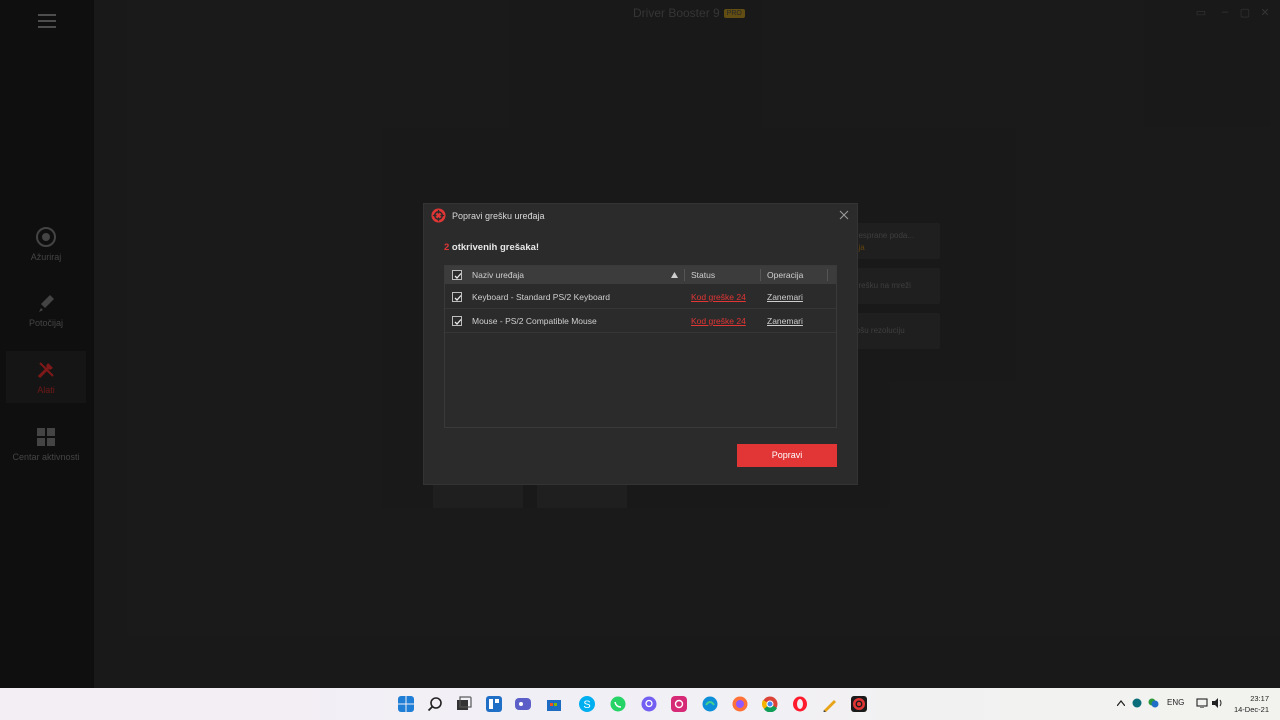 The image size is (1280, 720). I want to click on column-header-name: Naziv uređaja, so click(498, 275).